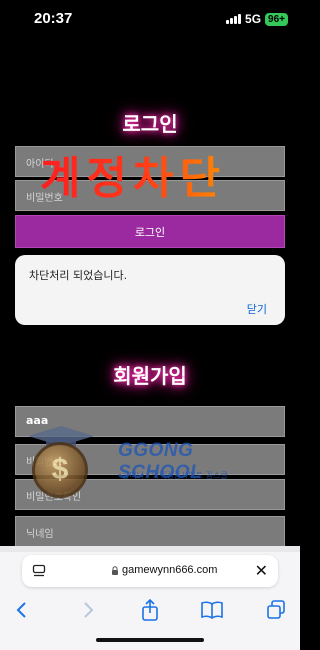 The height and width of the screenshot is (650, 320). I want to click on signup-title: 회원가입, so click(150, 376).